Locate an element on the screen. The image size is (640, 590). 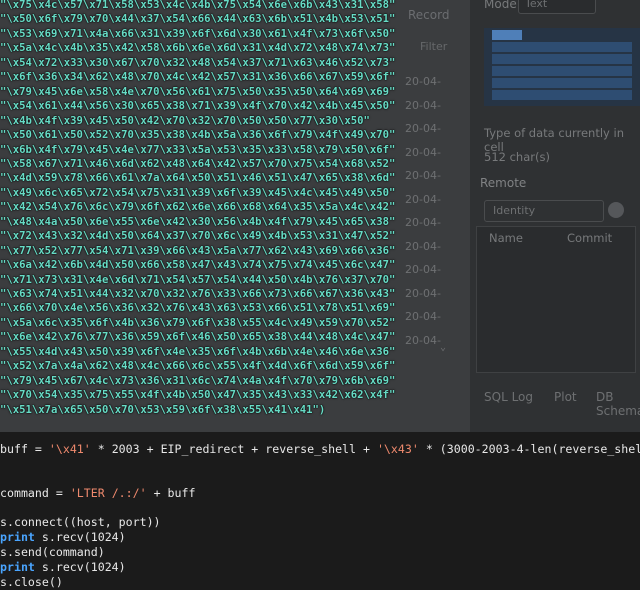
bg-identity-select: Identity is located at coordinates (544, 211).